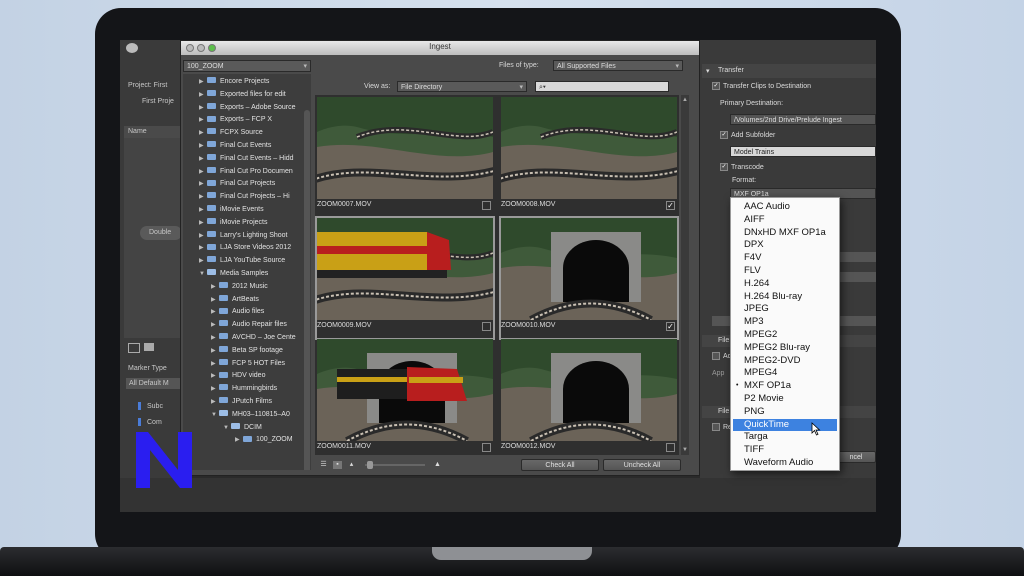 The height and width of the screenshot is (576, 1024). I want to click on folder-tree-item: ▶ Exported files for edit, so click(242, 95).